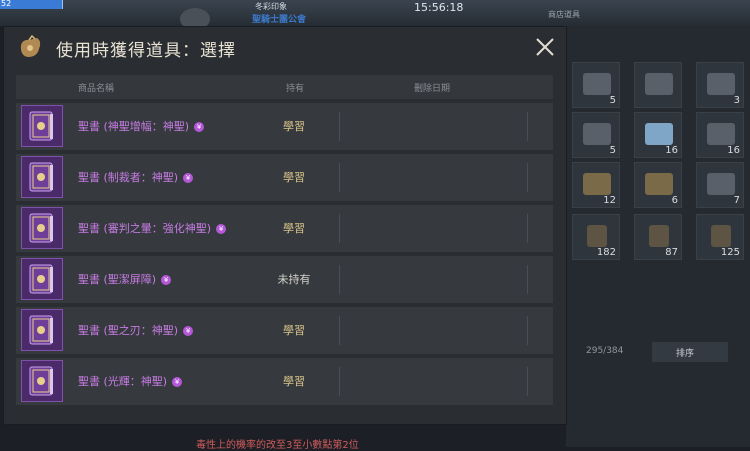  Describe the element at coordinates (277, 445) in the screenshot. I see `footer-hint: 毒性上的機率的改至3至小數點第2位` at that location.